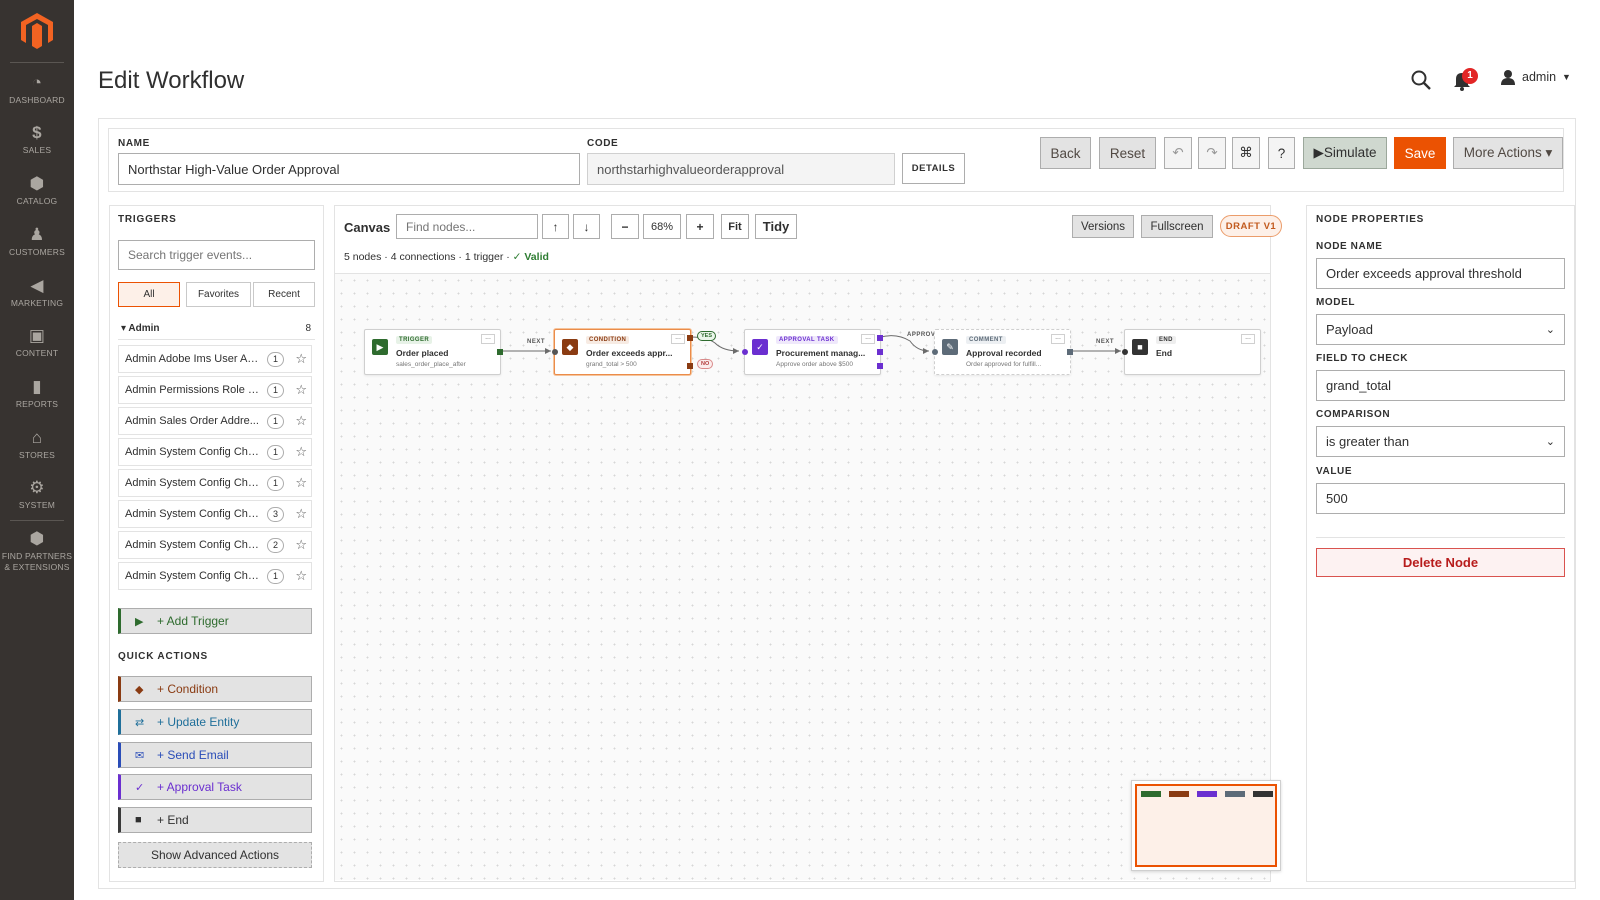 The image size is (1600, 900). Describe the element at coordinates (586, 226) in the screenshot. I see `next-match-button: ↓` at that location.